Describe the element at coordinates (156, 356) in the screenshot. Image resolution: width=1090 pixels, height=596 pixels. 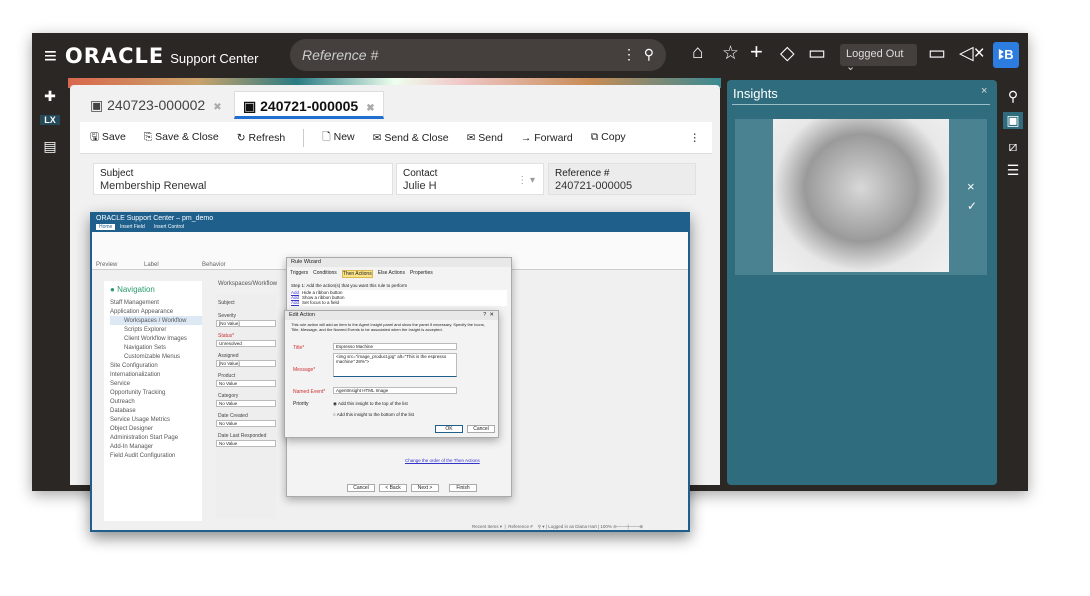
I see `nav-item: Customizable Menus` at that location.